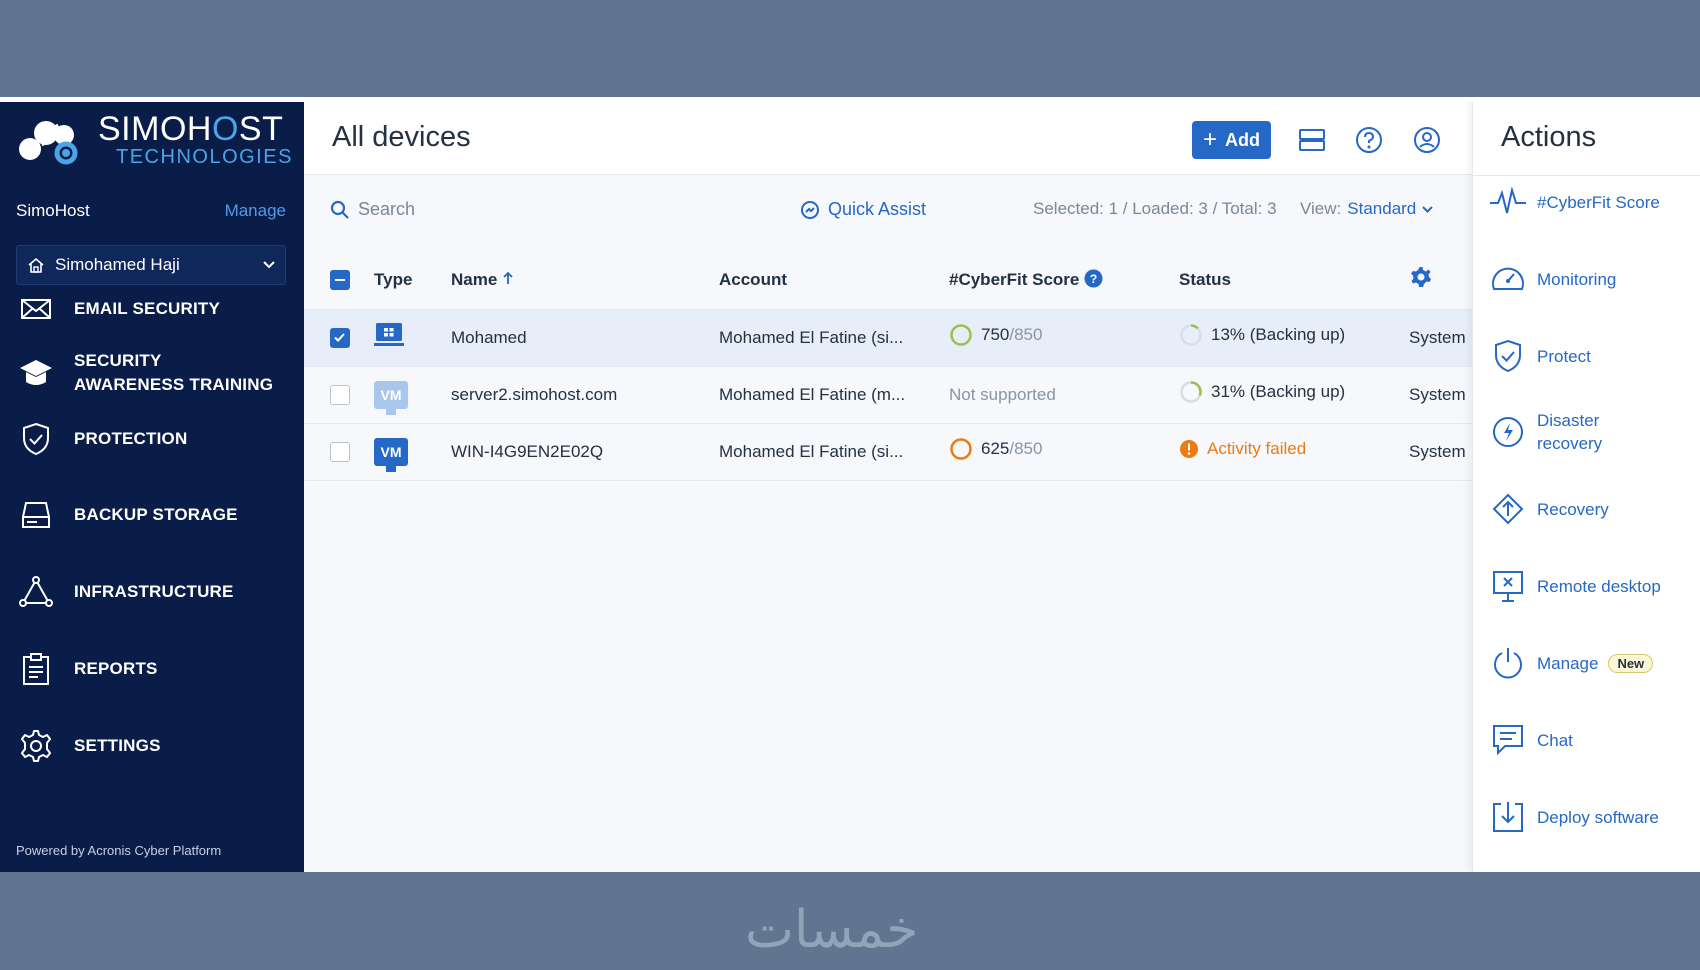 The width and height of the screenshot is (1700, 970). Describe the element at coordinates (36, 439) in the screenshot. I see `shield-check-icon` at that location.